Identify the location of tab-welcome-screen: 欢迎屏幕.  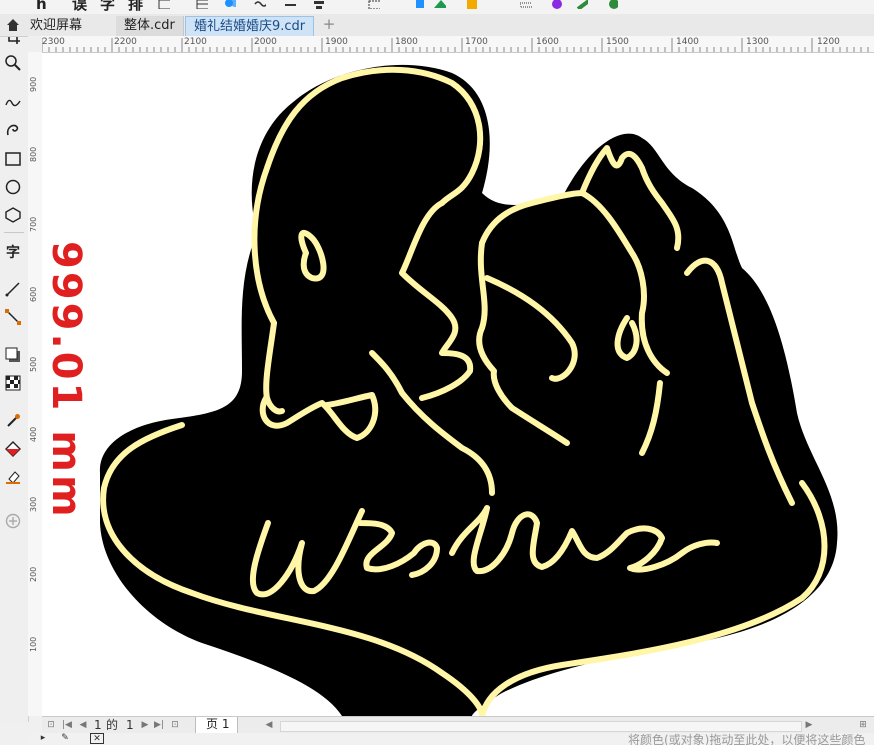
(56, 26).